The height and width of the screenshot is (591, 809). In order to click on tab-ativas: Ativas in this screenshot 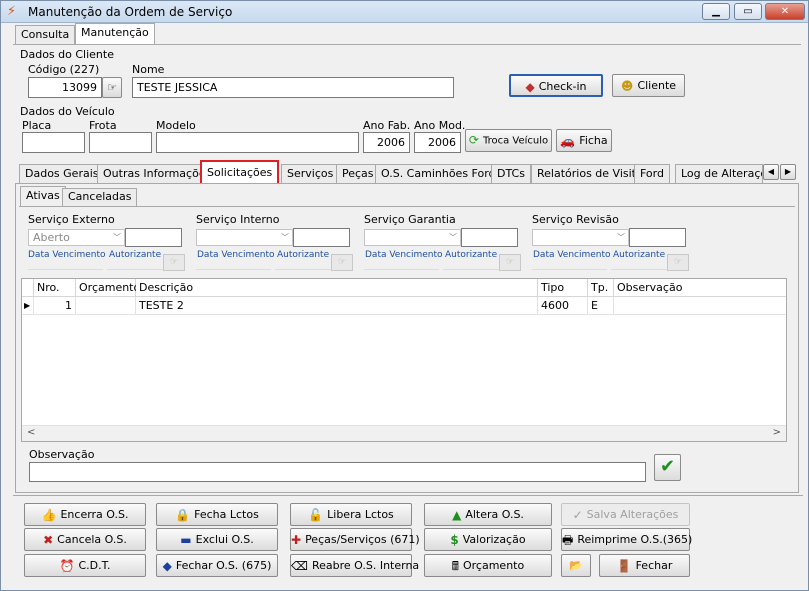, I will do `click(43, 196)`.